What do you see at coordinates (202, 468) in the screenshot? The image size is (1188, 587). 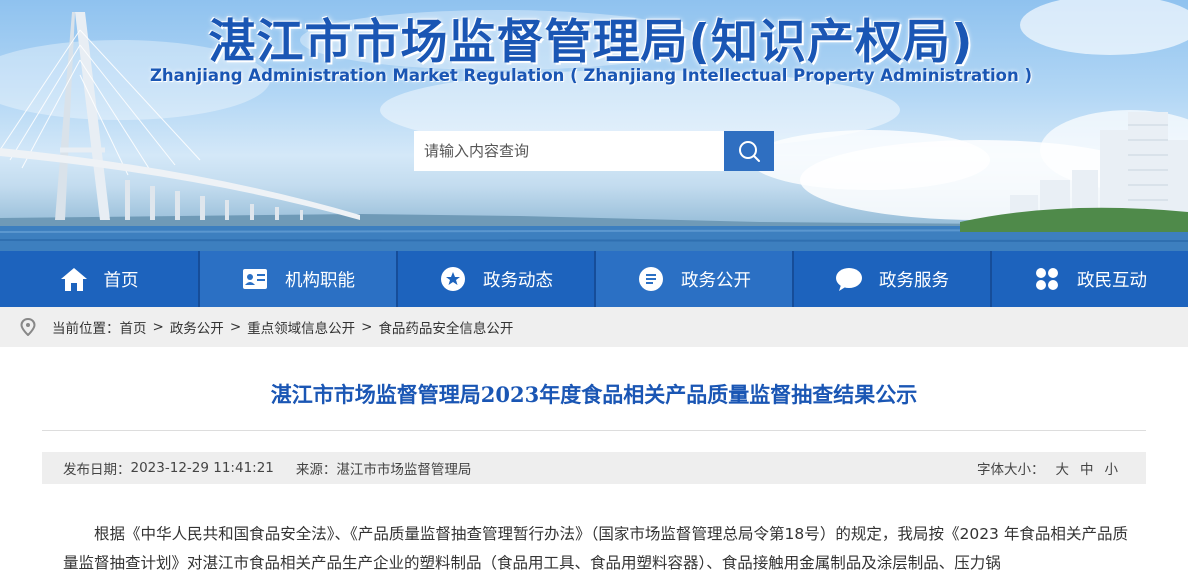 I see `publish-date: 2023-12-29 11:41:21` at bounding box center [202, 468].